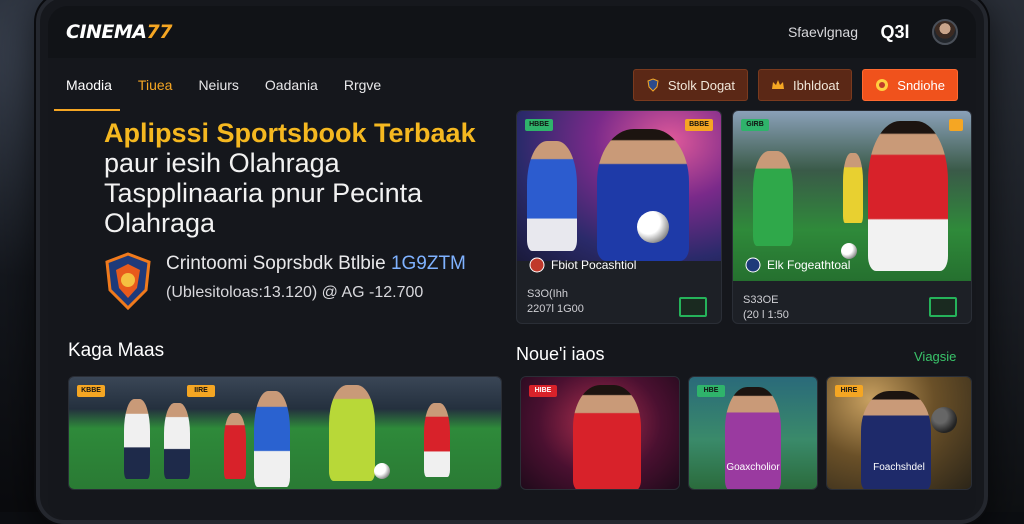 The width and height of the screenshot is (1024, 524). Describe the element at coordinates (910, 85) in the screenshot. I see `register-button: Sndiohe` at that location.